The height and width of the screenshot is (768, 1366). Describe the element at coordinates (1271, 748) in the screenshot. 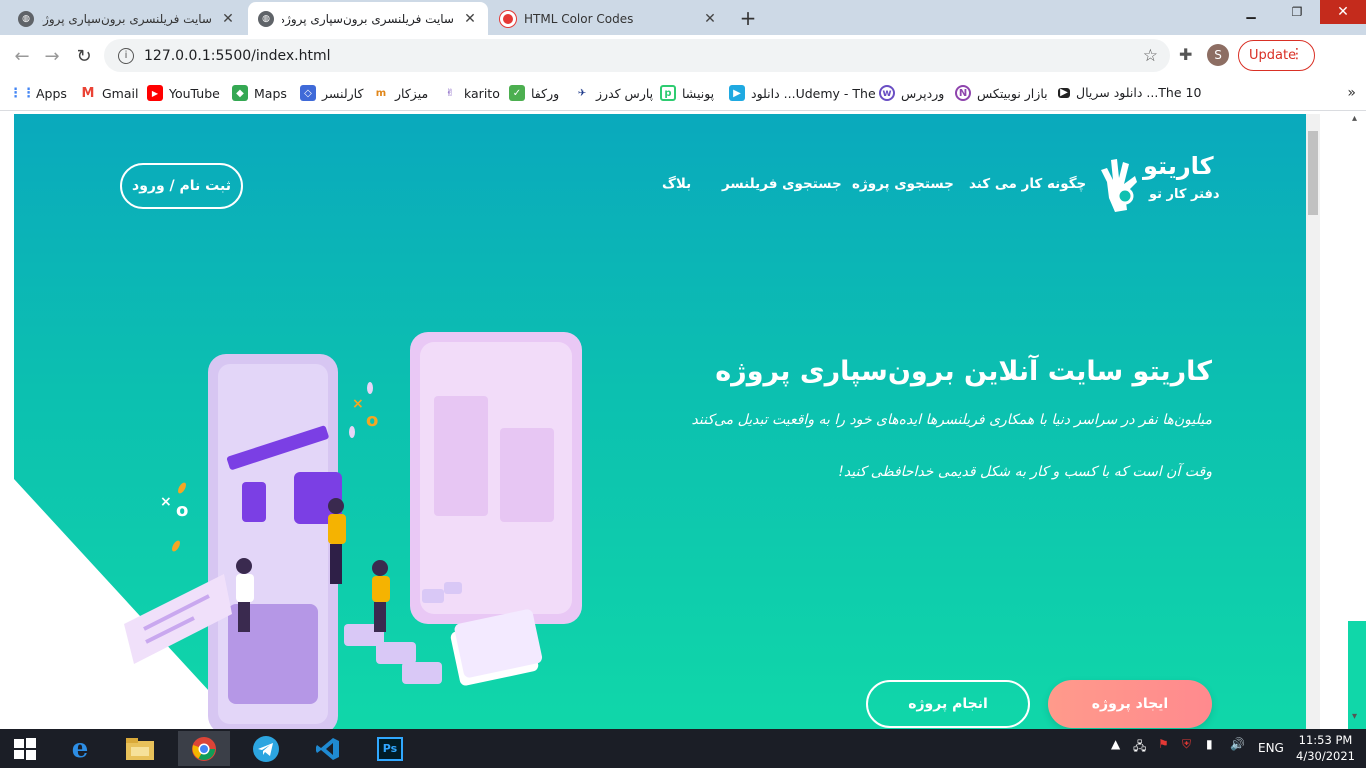

I see `language-indicator: ENG` at that location.